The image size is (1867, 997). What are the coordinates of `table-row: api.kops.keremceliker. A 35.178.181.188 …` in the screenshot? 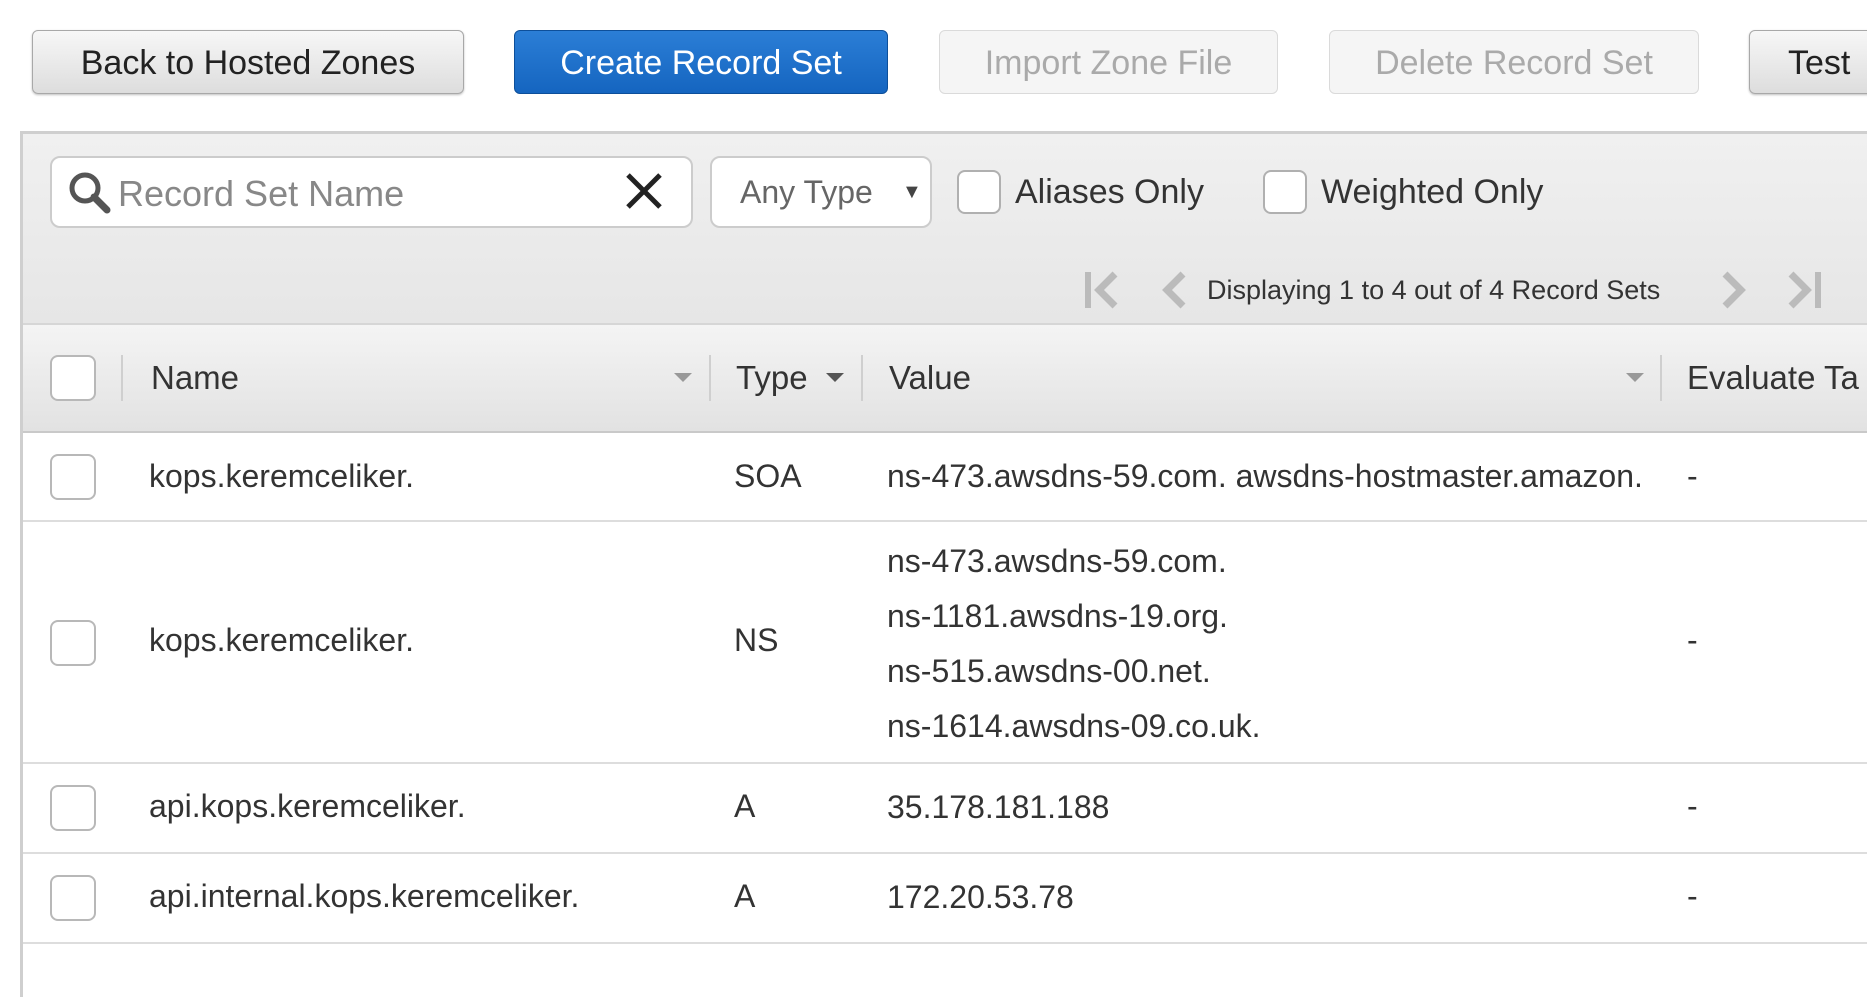 It's located at (945, 809).